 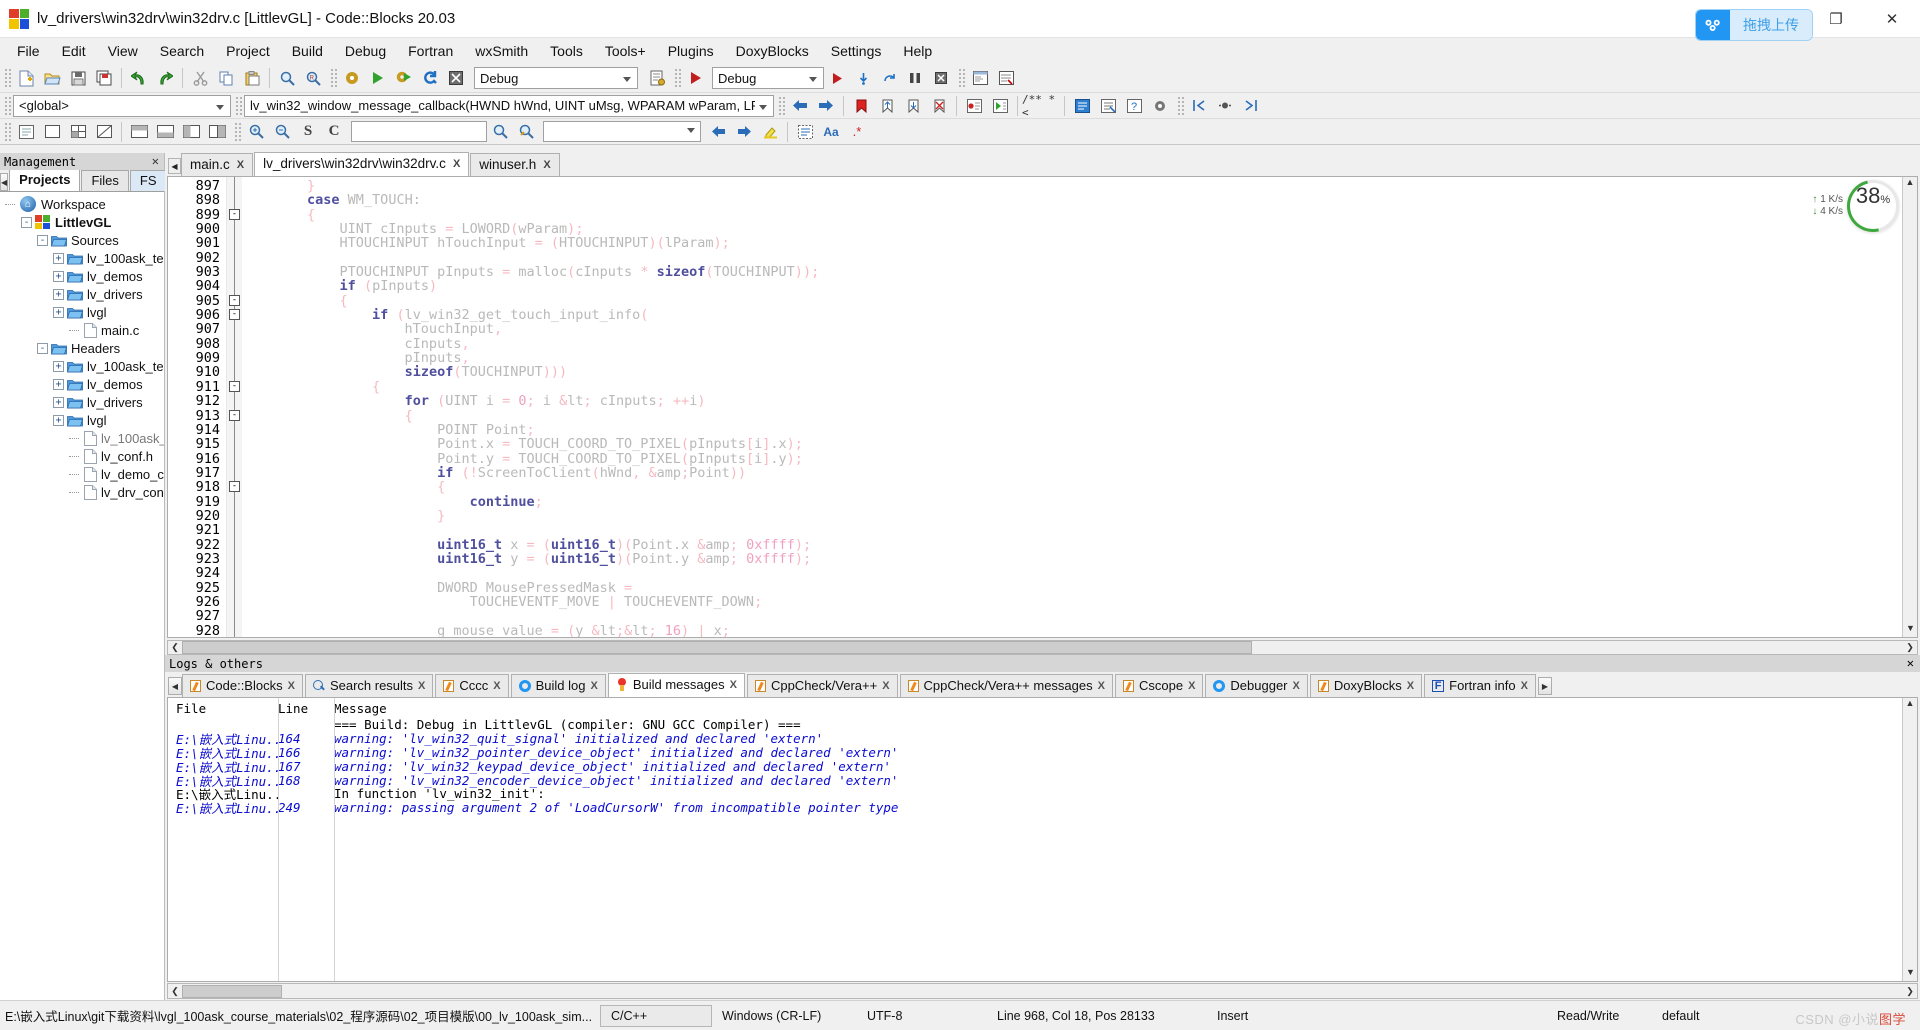 I want to click on menu-item-help: Help, so click(x=917, y=51).